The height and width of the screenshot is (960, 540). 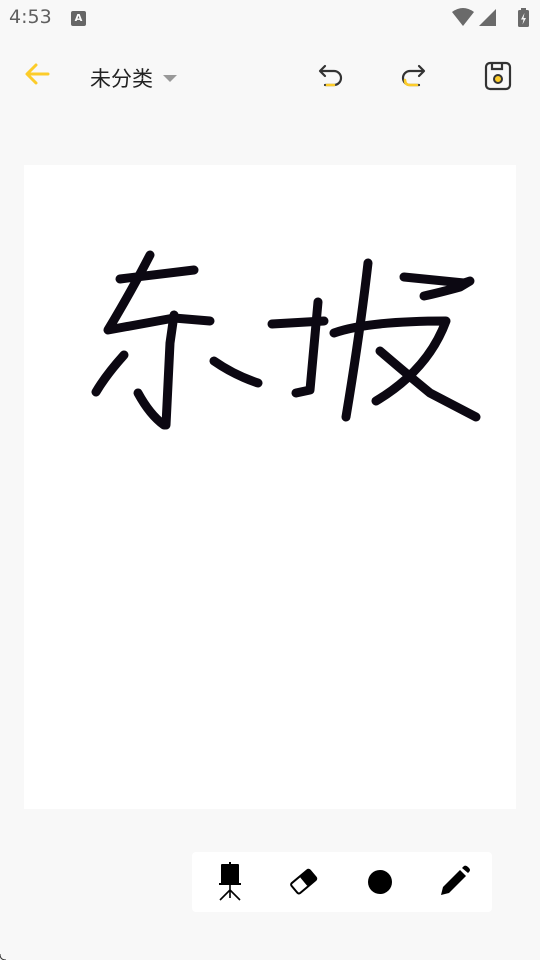 I want to click on caret-down-icon, so click(x=170, y=78).